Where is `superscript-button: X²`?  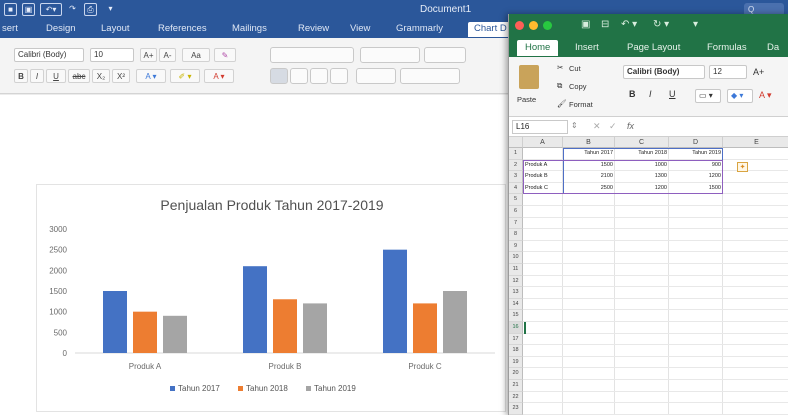
superscript-button: X² is located at coordinates (121, 76).